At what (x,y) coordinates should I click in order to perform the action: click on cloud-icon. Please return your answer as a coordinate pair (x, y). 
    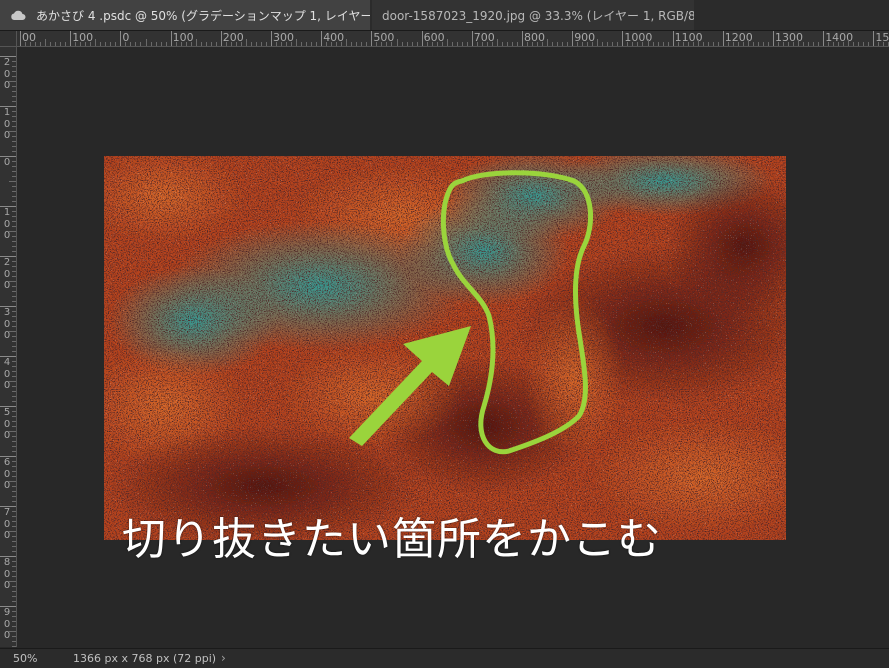
    Looking at the image, I should click on (18, 15).